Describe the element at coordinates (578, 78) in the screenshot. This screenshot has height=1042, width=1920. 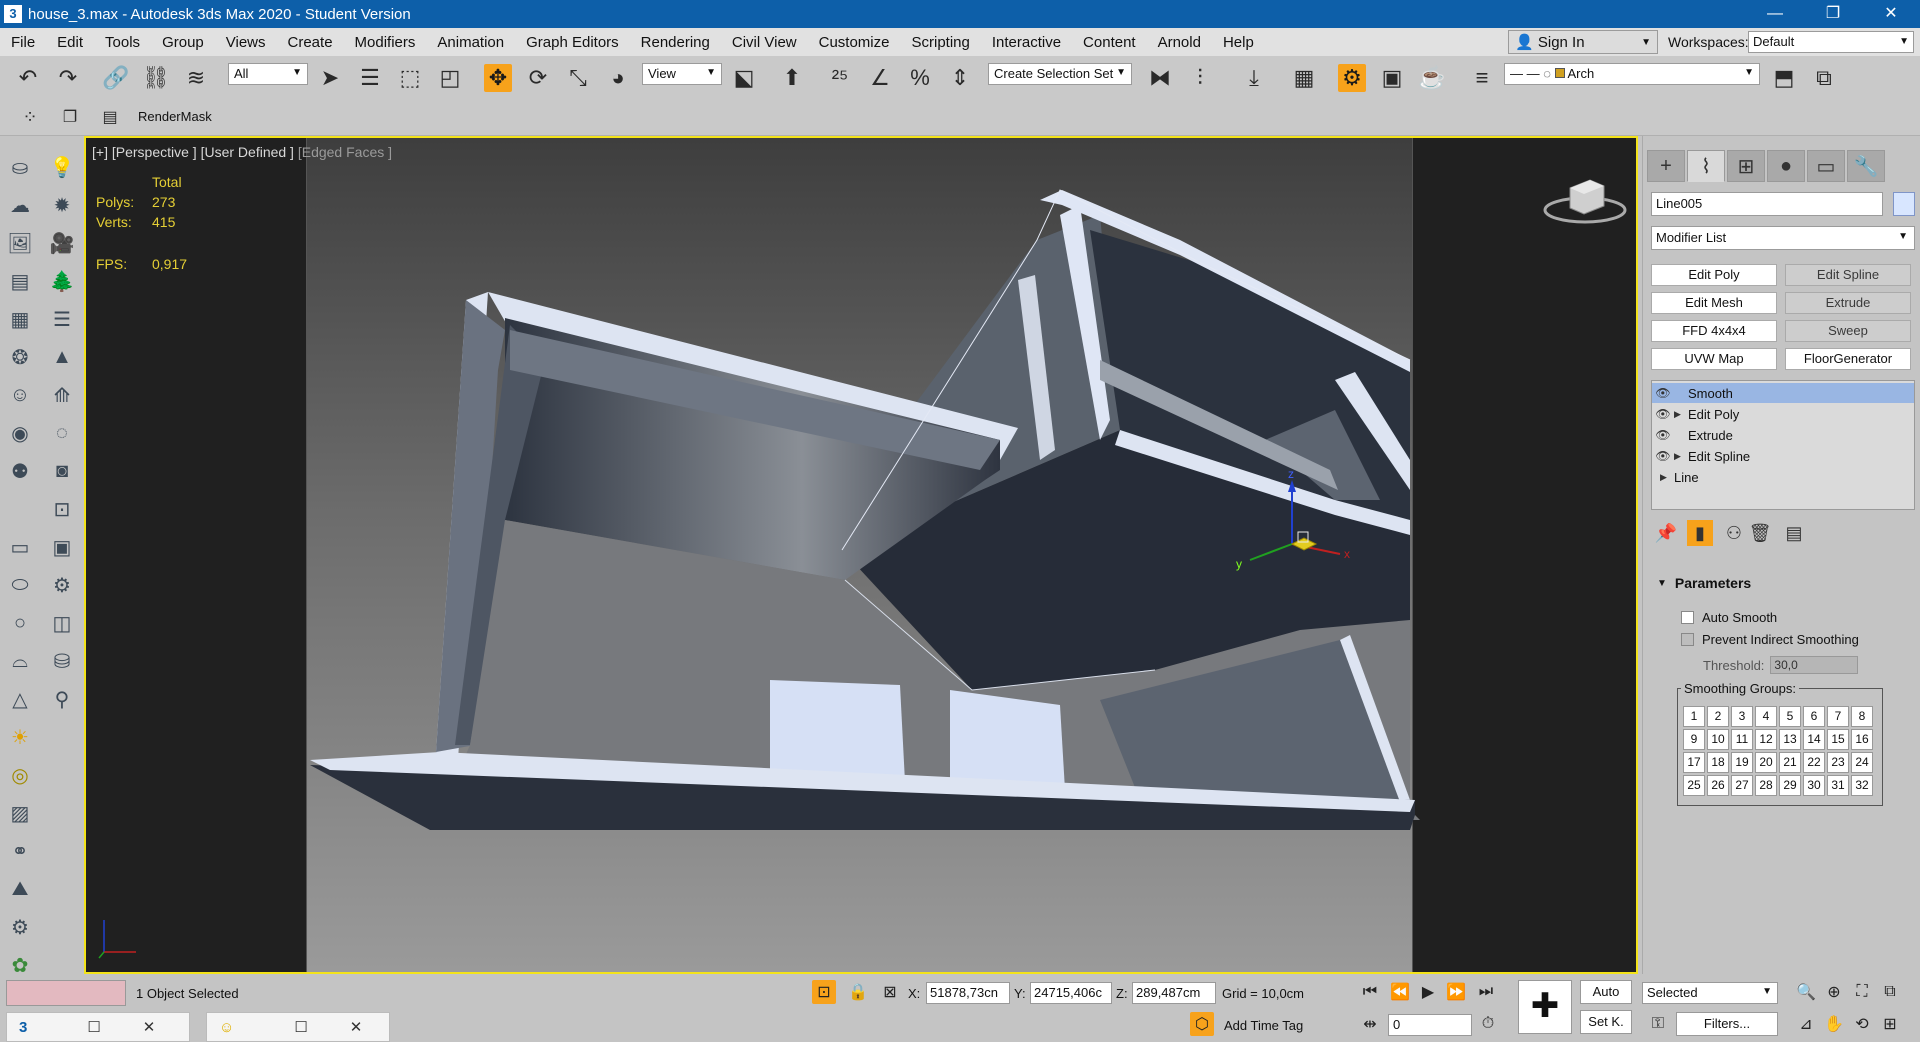
I see `scale-icon: ⤡` at that location.